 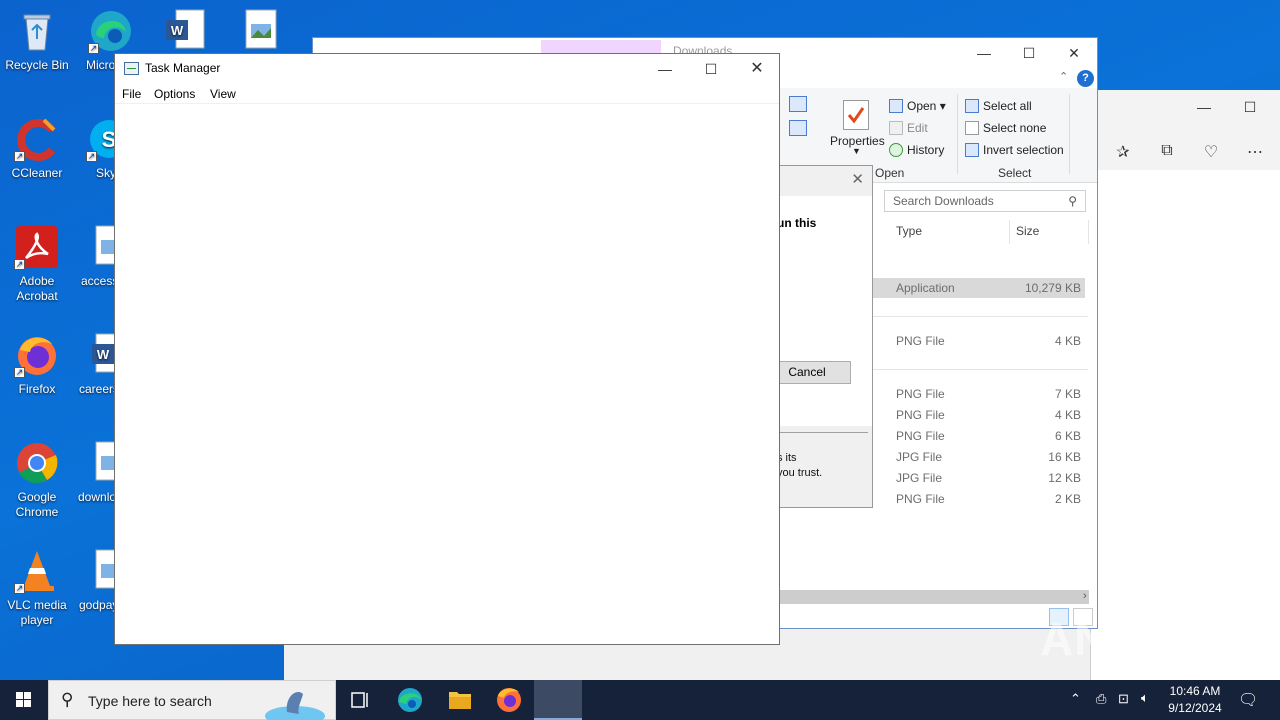 What do you see at coordinates (1063, 76) in the screenshot?
I see `collapse-ribbon-icon: ⌃` at bounding box center [1063, 76].